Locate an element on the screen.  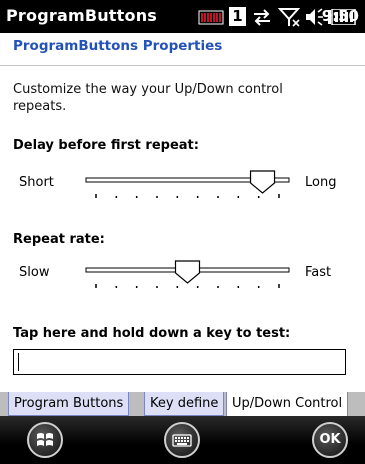
delay-slider is located at coordinates (187, 188).